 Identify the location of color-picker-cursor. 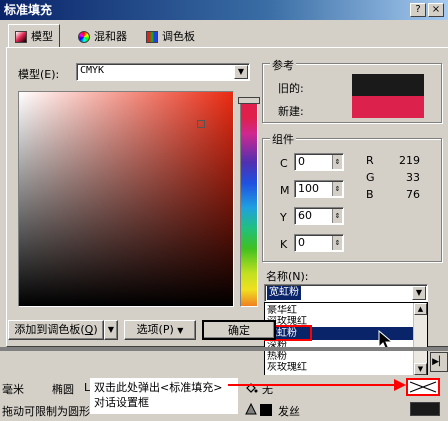
(201, 124).